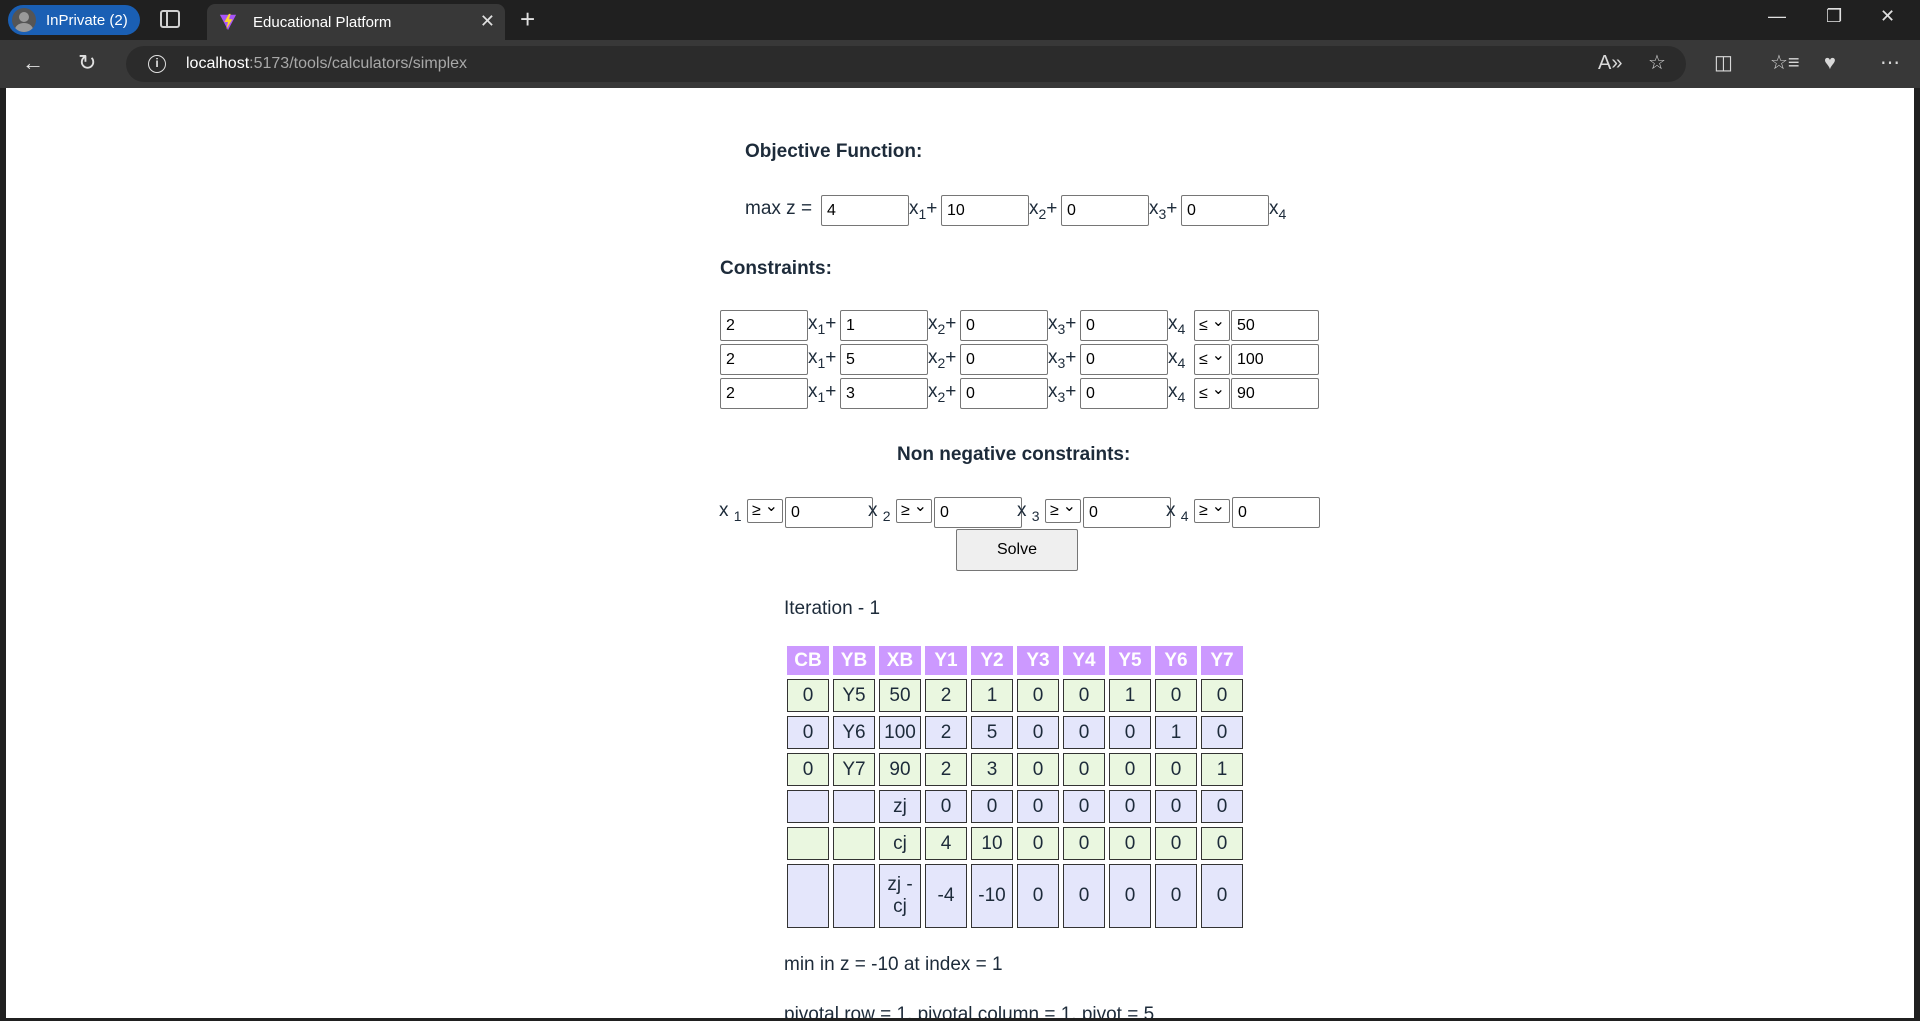 This screenshot has height=1021, width=1920. What do you see at coordinates (1723, 63) in the screenshot?
I see `split-screen-icon: ◫` at bounding box center [1723, 63].